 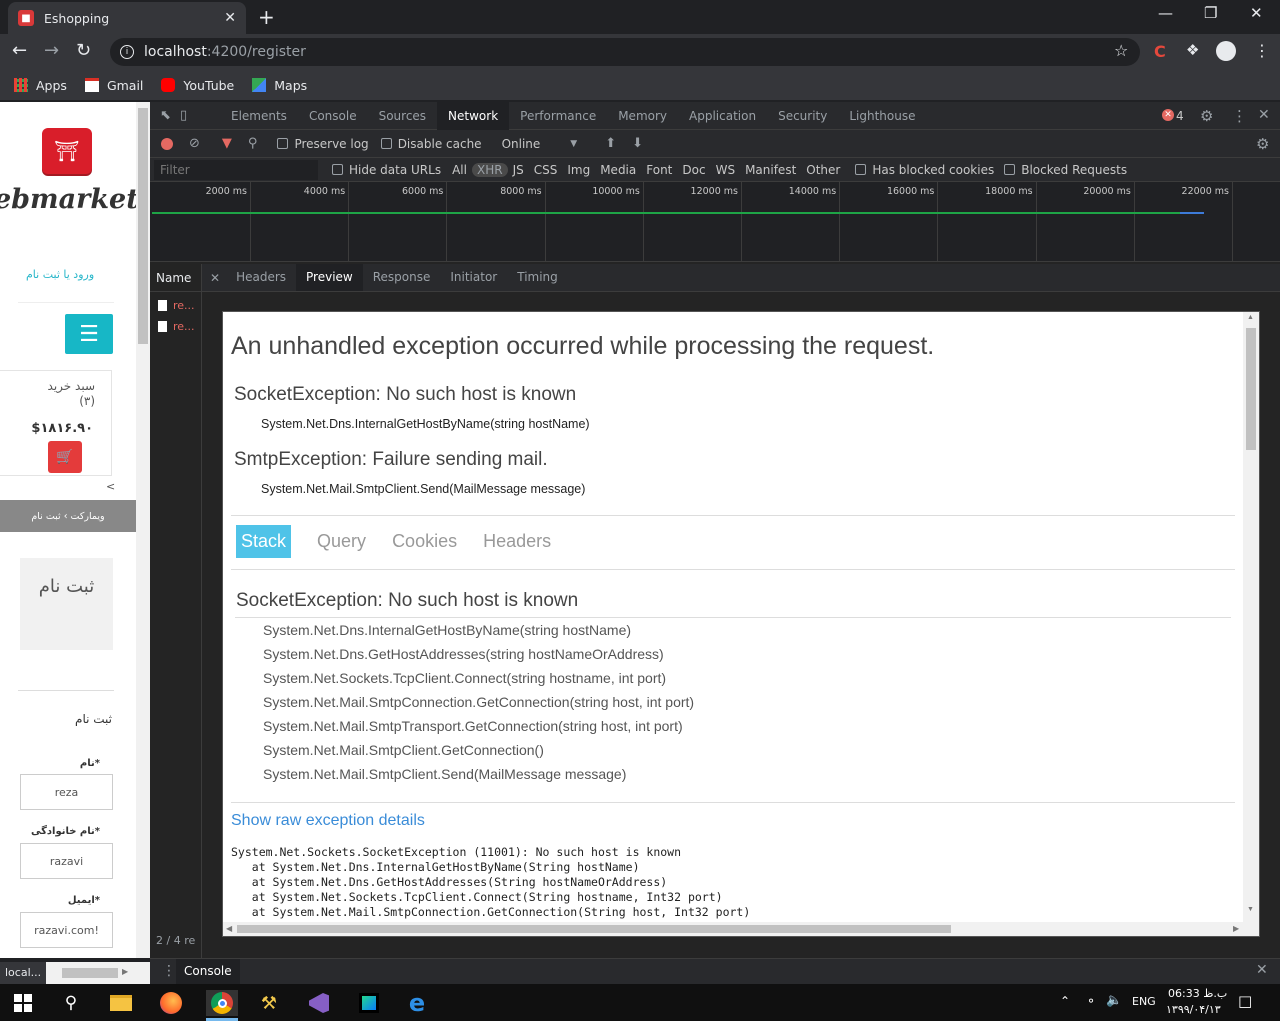 I want to click on tab-network: Network, so click(x=473, y=115).